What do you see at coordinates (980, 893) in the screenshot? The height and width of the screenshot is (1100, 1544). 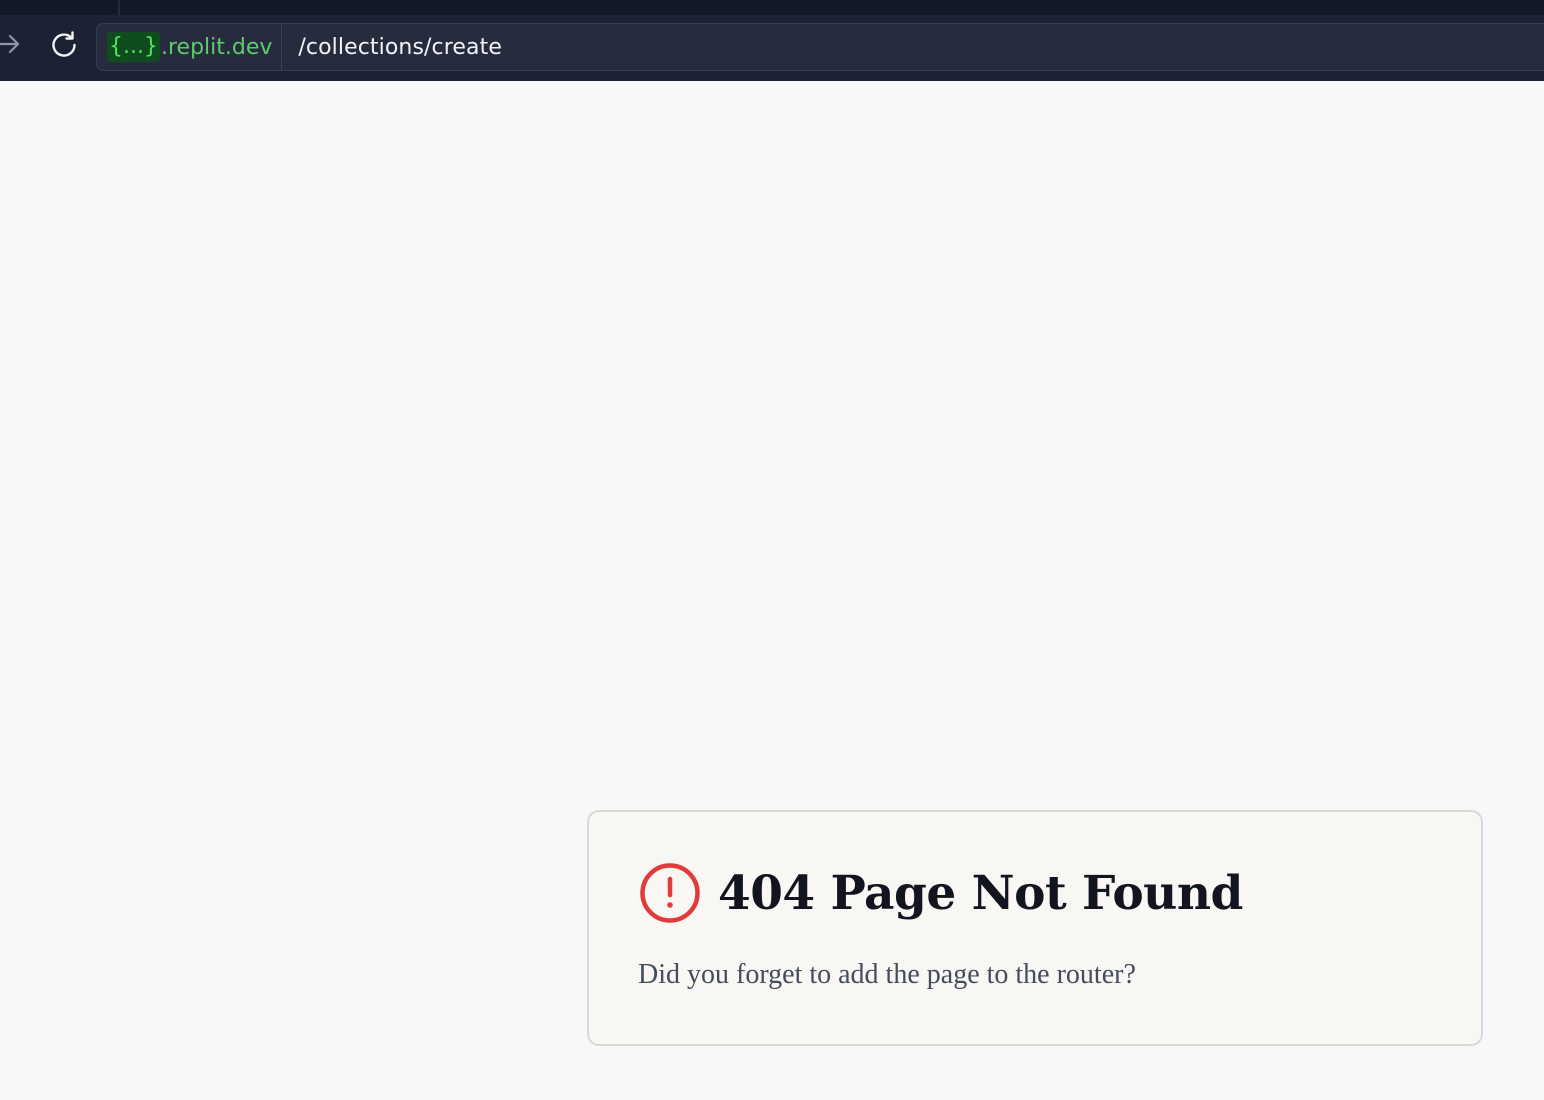 I see `page-title: 404 Page Not Found` at bounding box center [980, 893].